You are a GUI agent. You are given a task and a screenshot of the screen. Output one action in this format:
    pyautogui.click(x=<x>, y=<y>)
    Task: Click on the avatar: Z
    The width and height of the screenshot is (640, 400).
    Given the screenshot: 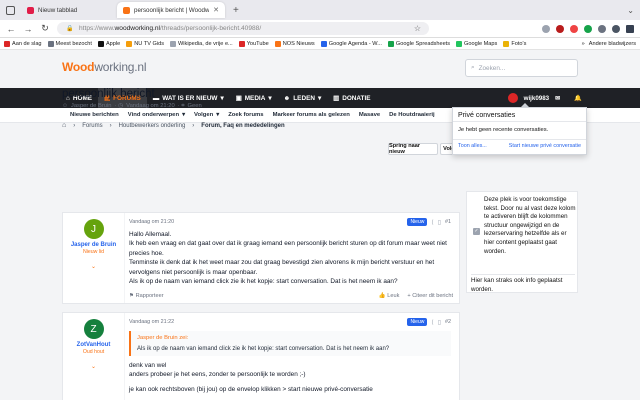 What is the action you would take?
    pyautogui.click(x=93, y=329)
    